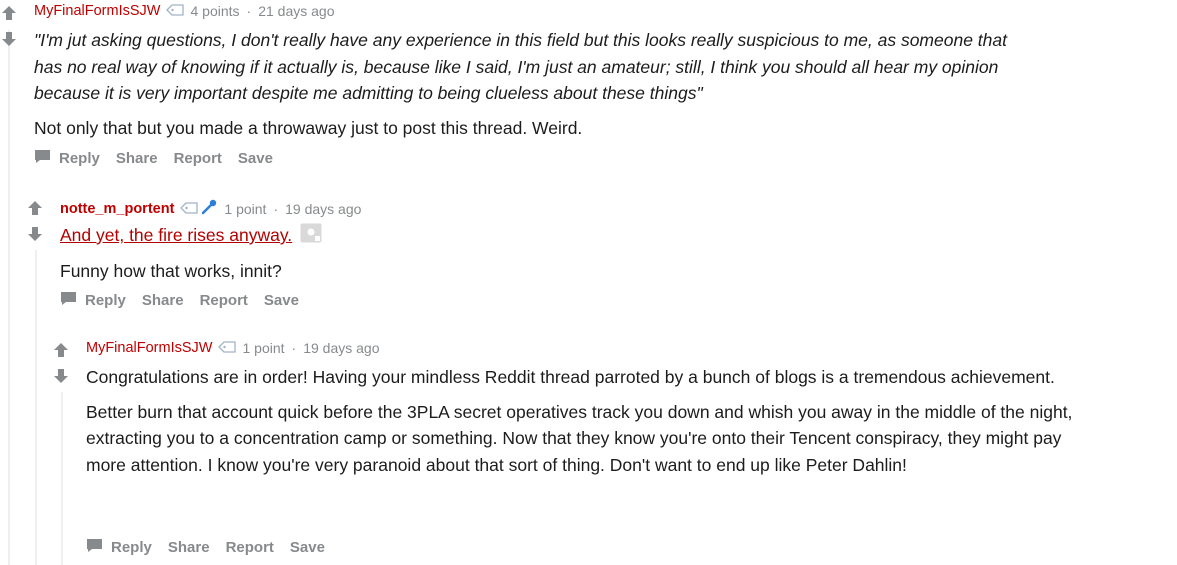 The image size is (1177, 565). Describe the element at coordinates (560, 236) in the screenshot. I see `comment-link-line: And yet, the fire rises anyway.` at that location.